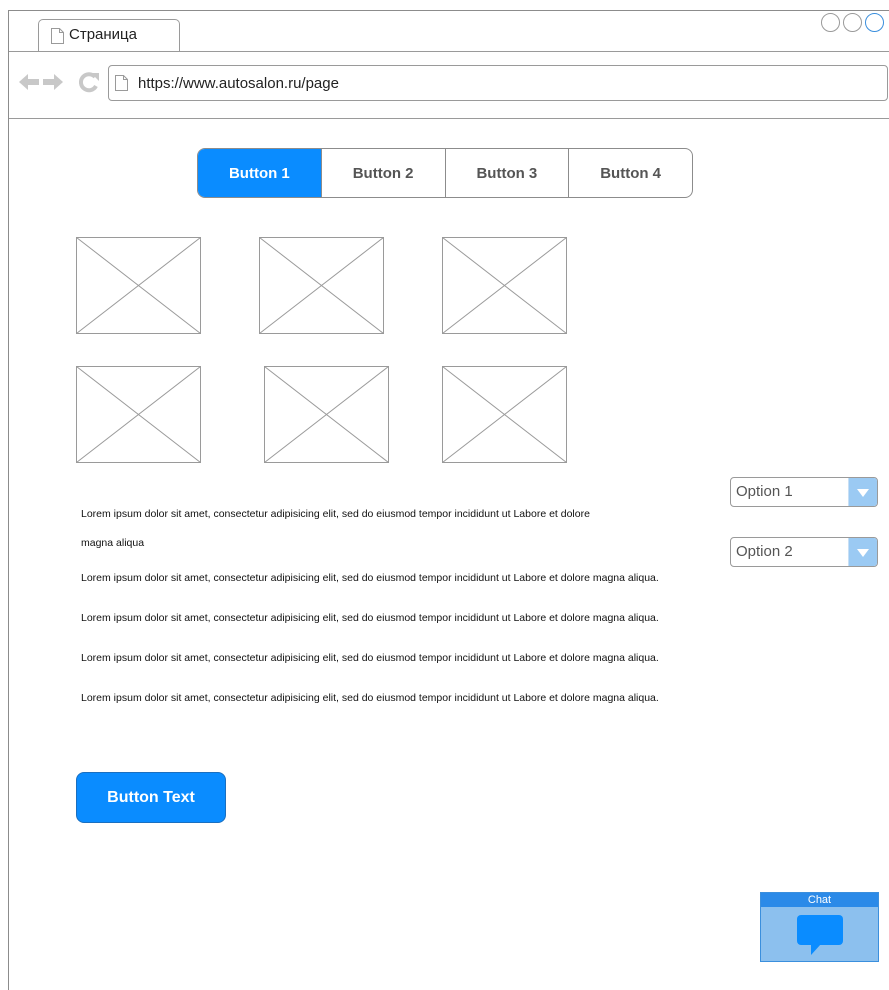 Image resolution: width=889 pixels, height=990 pixels. I want to click on segment-button-2: Button 2, so click(382, 173).